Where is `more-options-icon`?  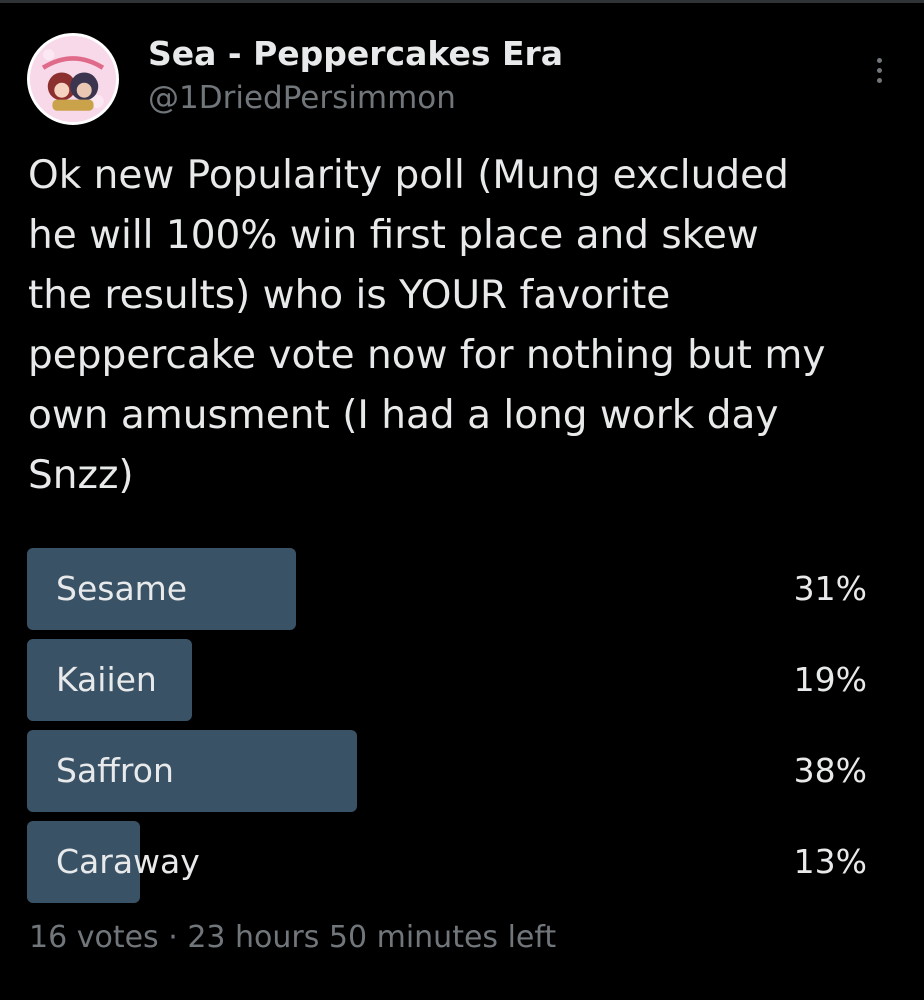 more-options-icon is located at coordinates (879, 70).